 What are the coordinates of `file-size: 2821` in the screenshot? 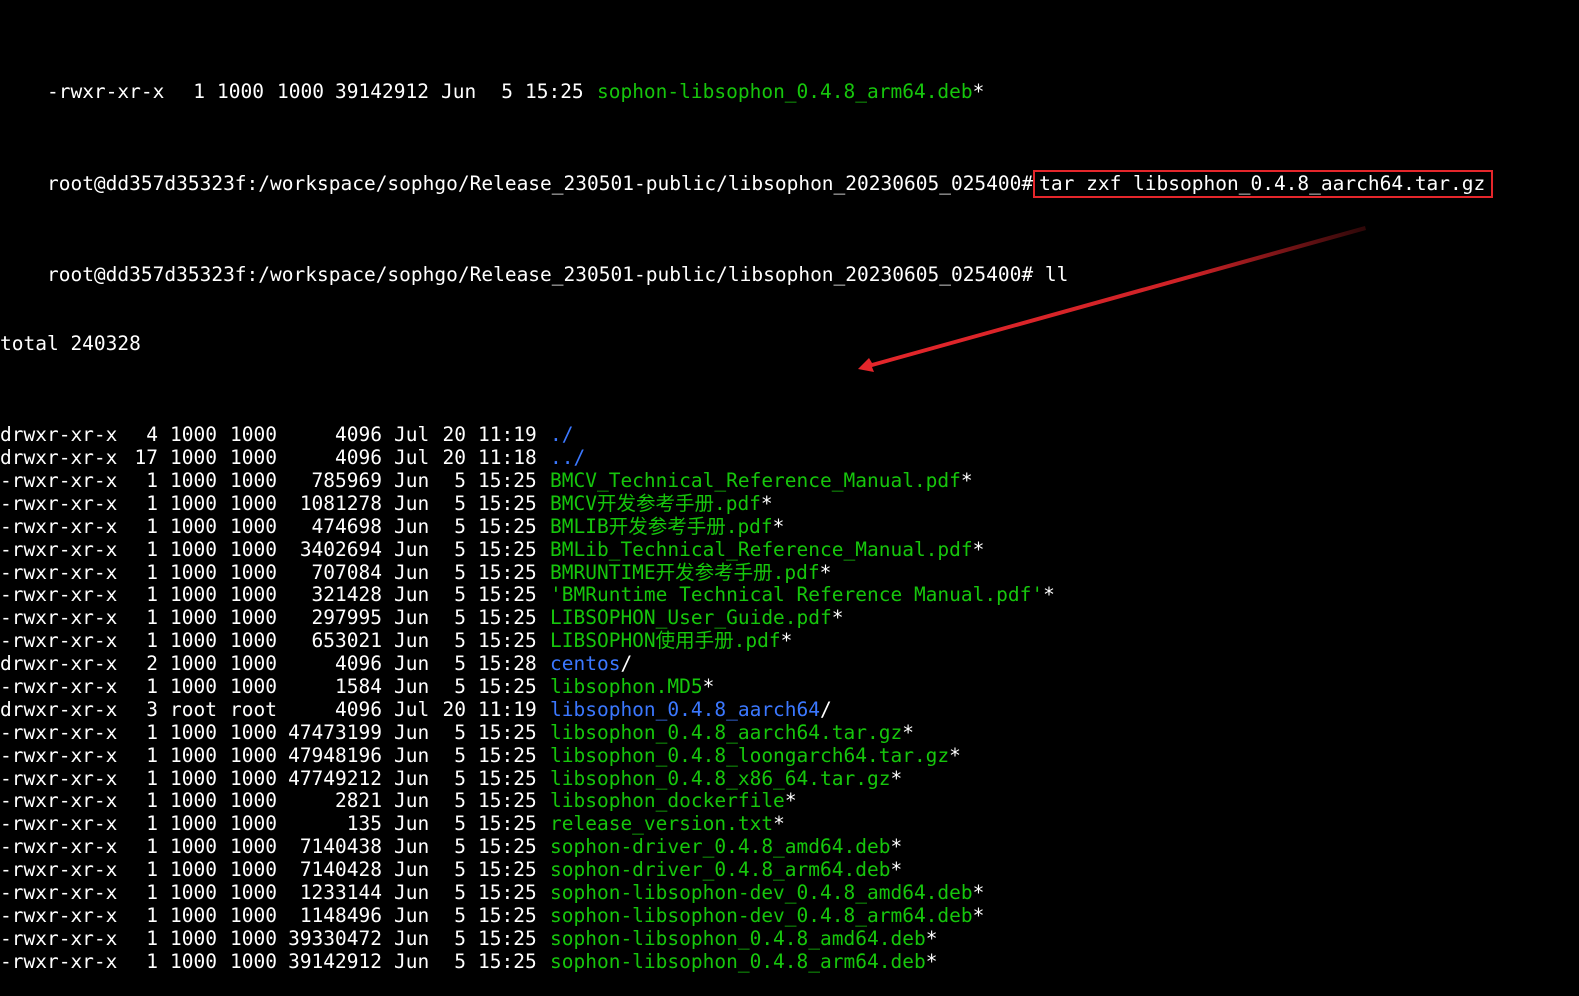 It's located at (358, 801).